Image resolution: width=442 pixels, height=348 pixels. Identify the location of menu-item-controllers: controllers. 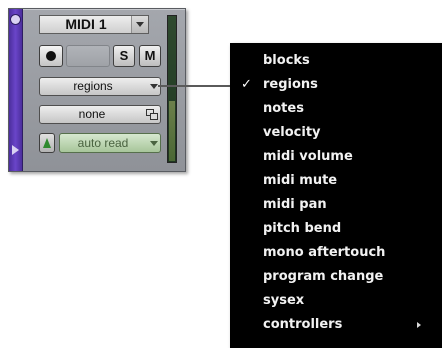
(336, 325).